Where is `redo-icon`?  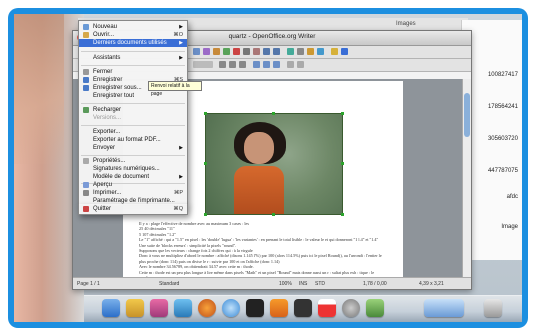
redo-icon is located at coordinates (276, 51).